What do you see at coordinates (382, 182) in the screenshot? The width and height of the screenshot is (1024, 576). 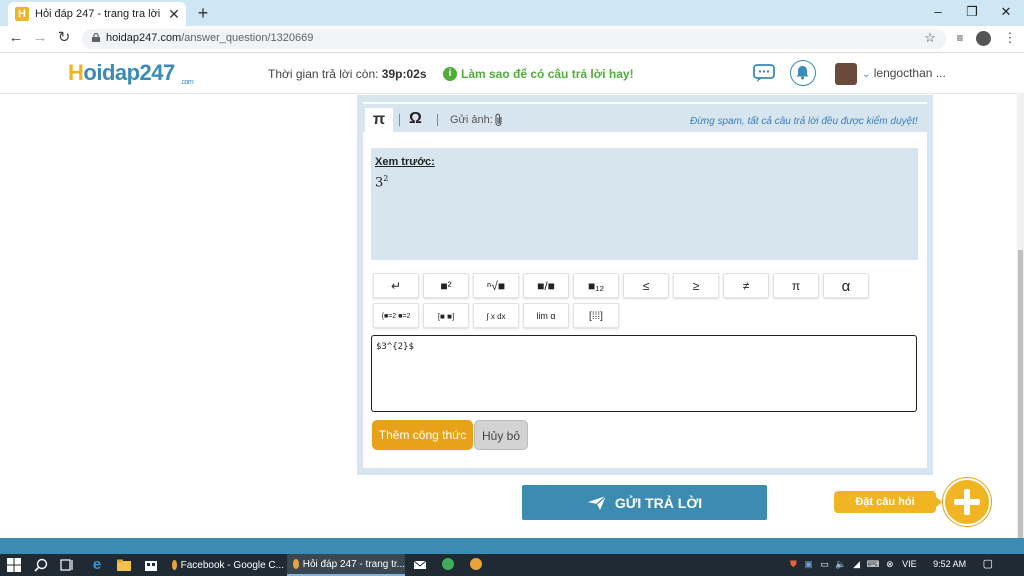 I see `preview-math: 32` at bounding box center [382, 182].